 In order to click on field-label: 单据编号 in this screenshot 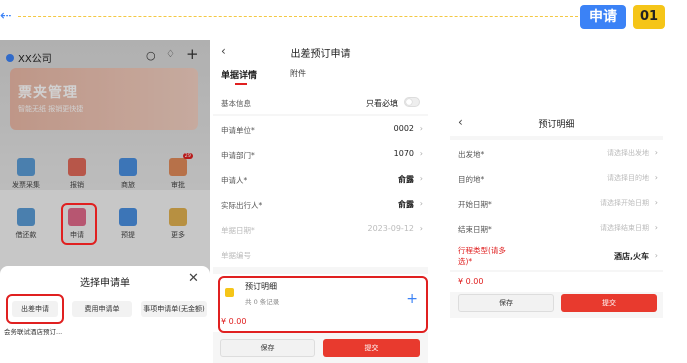, I will do `click(236, 255)`.